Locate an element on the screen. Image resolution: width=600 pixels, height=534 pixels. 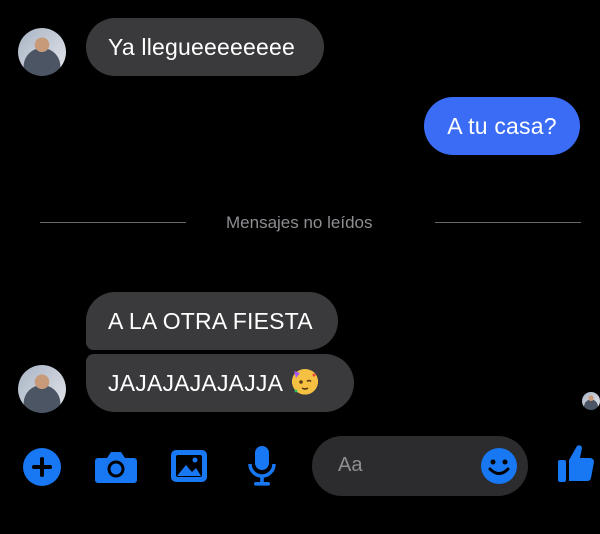
message-text: A LA OTRA FIESTA is located at coordinates (210, 320).